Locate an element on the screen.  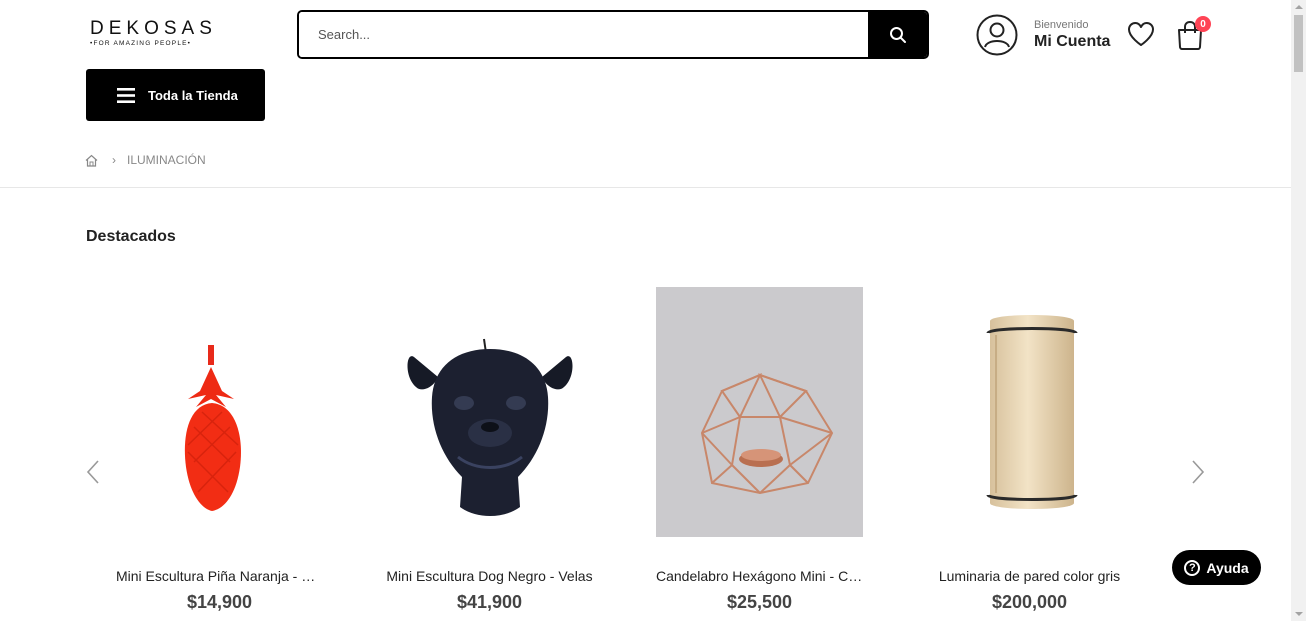
product-card: Luminaria de pared color gris $200,000 is located at coordinates (1029, 450).